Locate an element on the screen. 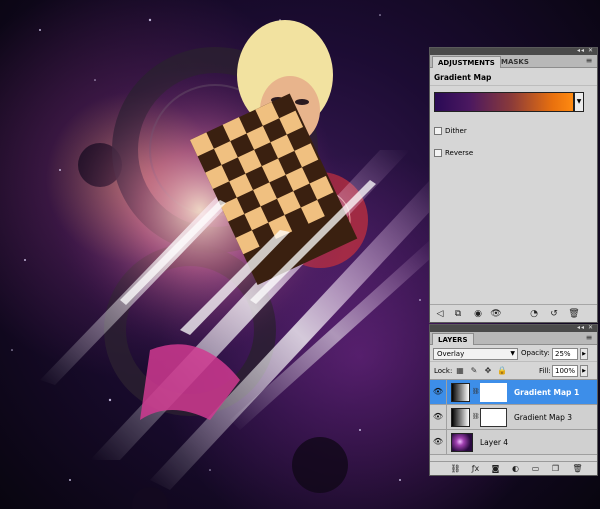  lock-position-icon: ✥ is located at coordinates (488, 371).